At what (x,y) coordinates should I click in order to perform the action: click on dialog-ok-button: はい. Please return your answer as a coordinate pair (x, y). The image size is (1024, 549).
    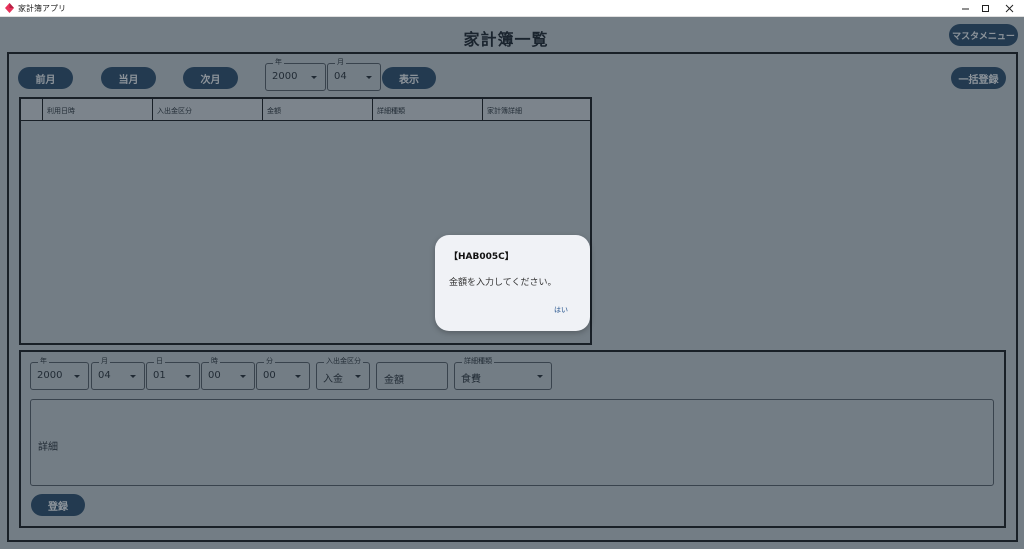
    Looking at the image, I should click on (561, 310).